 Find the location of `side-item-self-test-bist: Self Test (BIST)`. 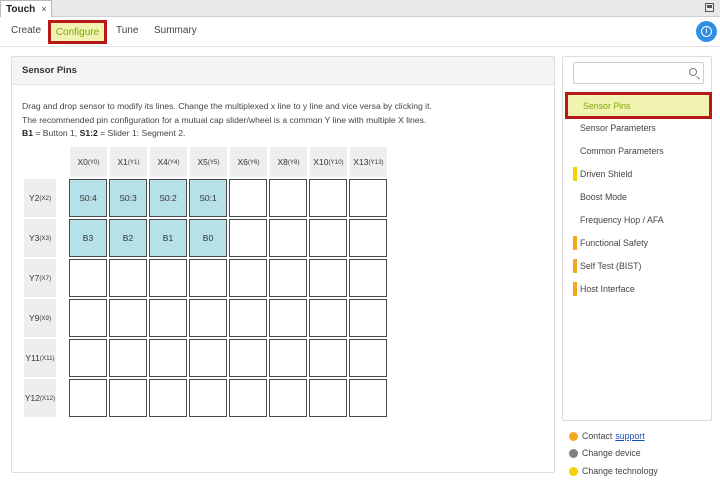

side-item-self-test-bist: Self Test (BIST) is located at coordinates (638, 266).